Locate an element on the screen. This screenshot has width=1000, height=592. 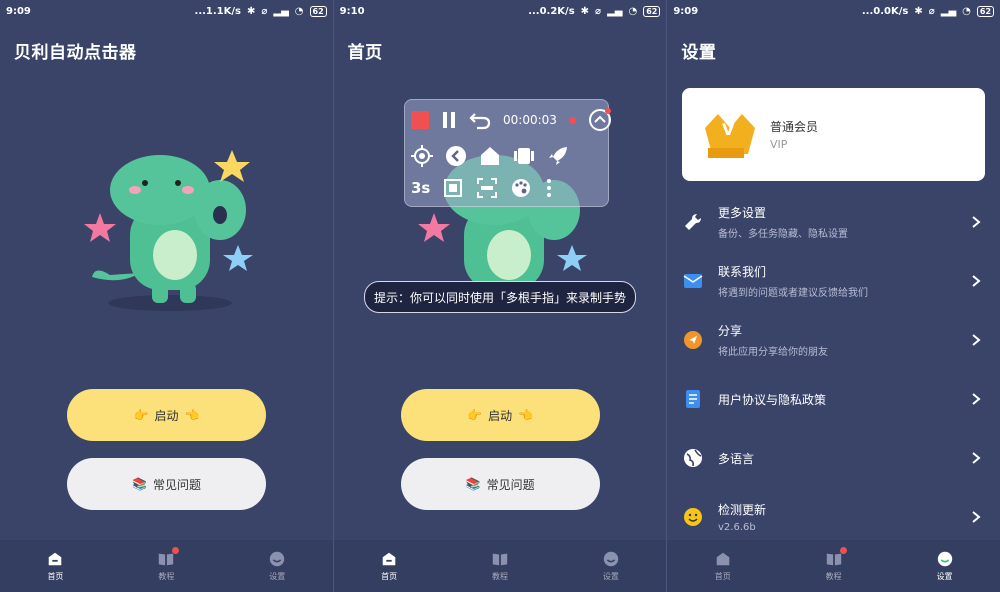
mail-icon is located at coordinates (693, 281).